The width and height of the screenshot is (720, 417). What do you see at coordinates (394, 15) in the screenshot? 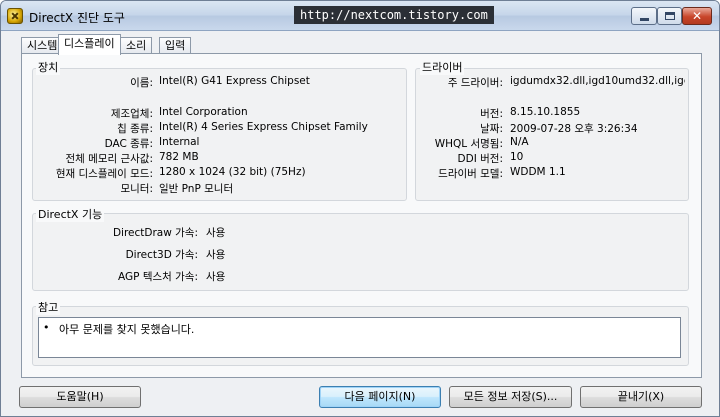
I see `watermark-url: http://nextcom.tistory.com` at bounding box center [394, 15].